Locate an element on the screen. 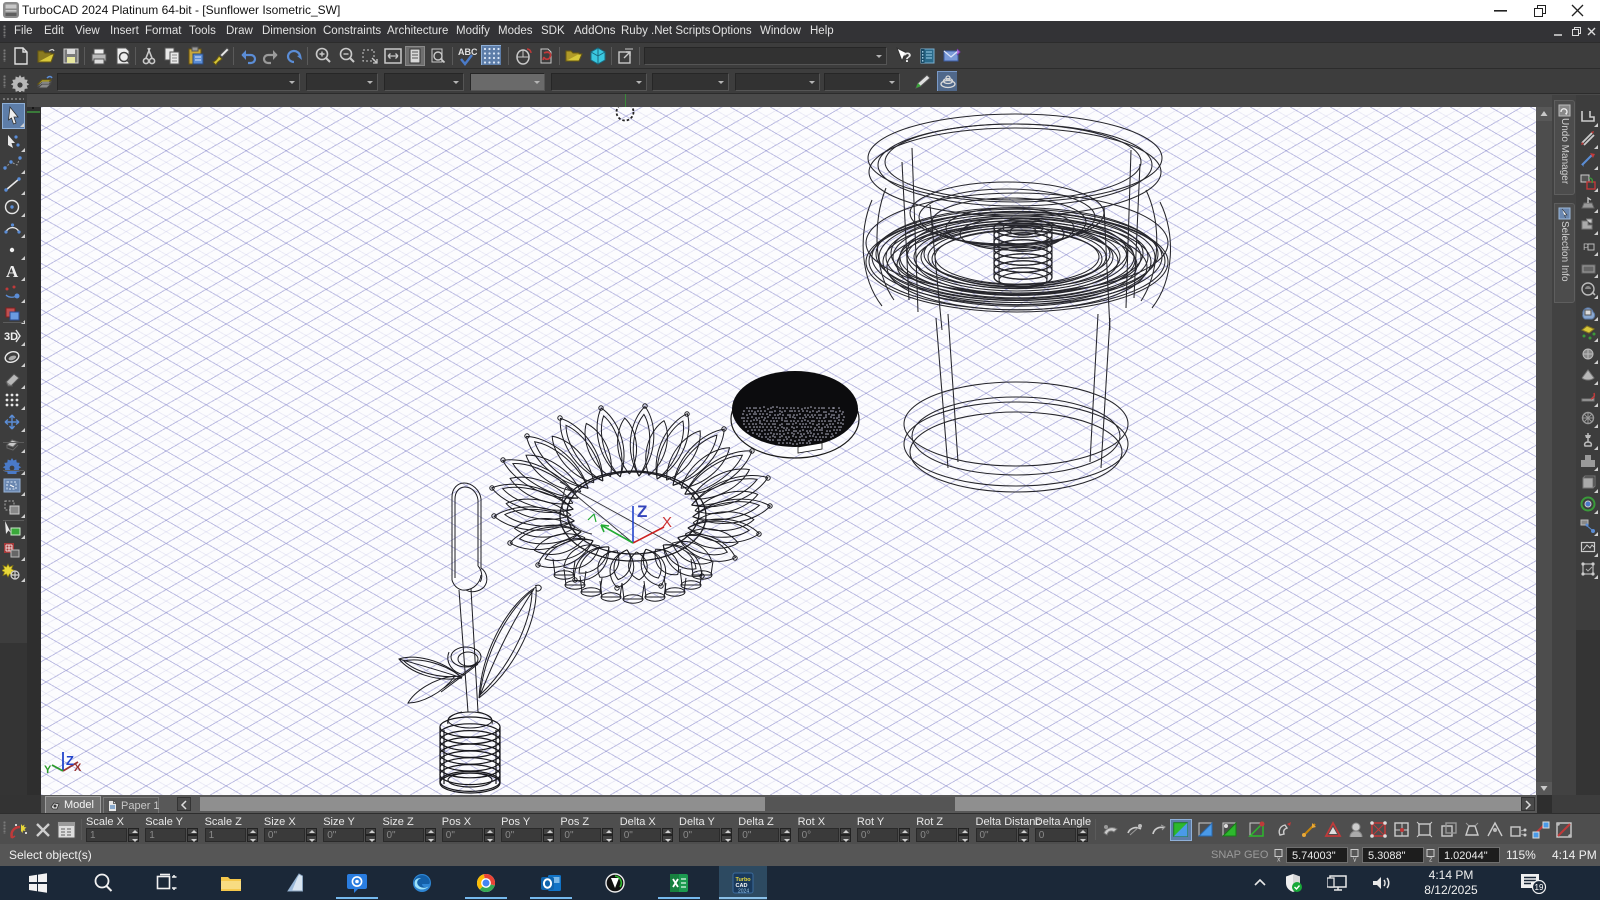 The image size is (1600, 900). svg-text: ABC is located at coordinates (467, 52).